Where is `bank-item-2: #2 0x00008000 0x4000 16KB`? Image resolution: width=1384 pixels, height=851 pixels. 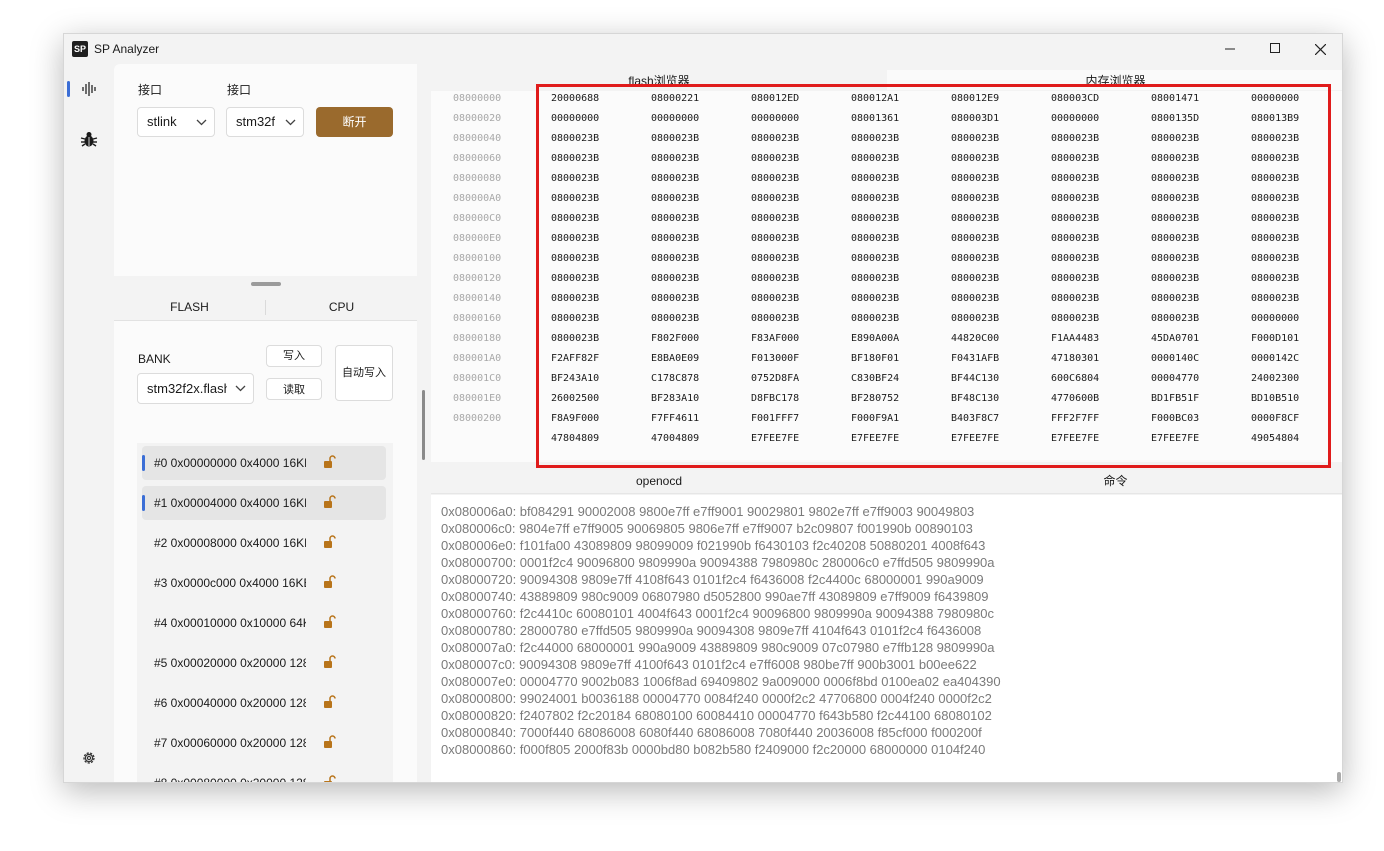 bank-item-2: #2 0x00008000 0x4000 16KB is located at coordinates (264, 543).